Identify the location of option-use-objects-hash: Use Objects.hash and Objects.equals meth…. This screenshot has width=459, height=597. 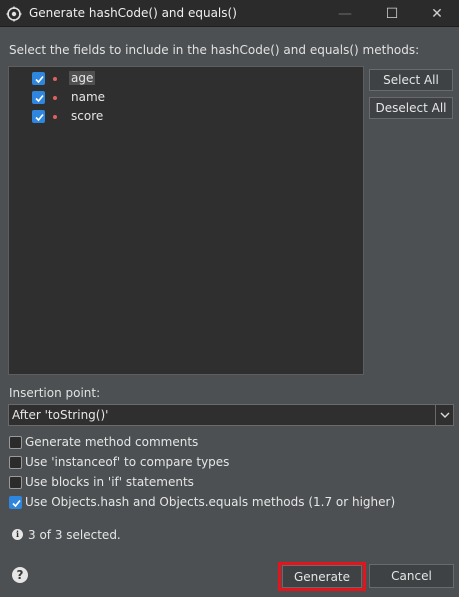
(229, 503).